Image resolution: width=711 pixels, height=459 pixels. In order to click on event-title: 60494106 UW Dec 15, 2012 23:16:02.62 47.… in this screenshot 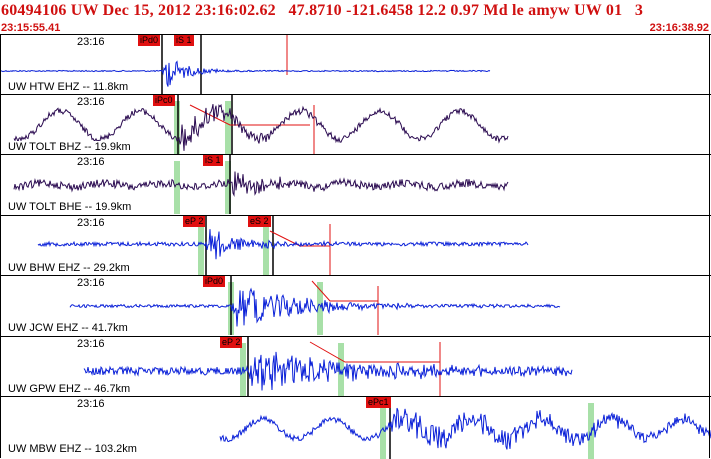, I will do `click(322, 10)`.